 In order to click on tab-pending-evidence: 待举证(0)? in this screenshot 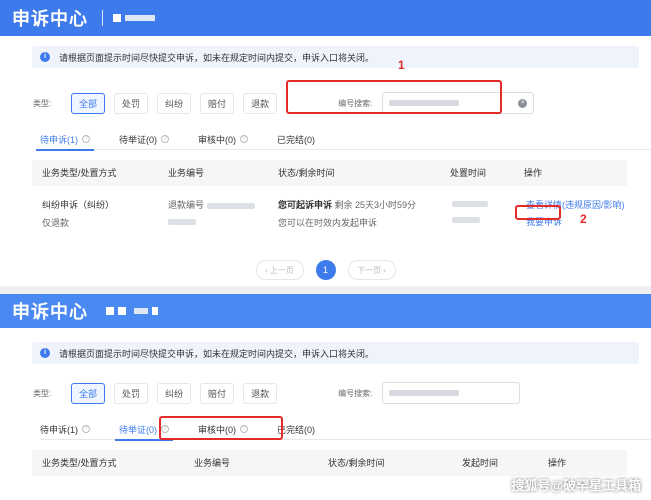, I will do `click(144, 139)`.